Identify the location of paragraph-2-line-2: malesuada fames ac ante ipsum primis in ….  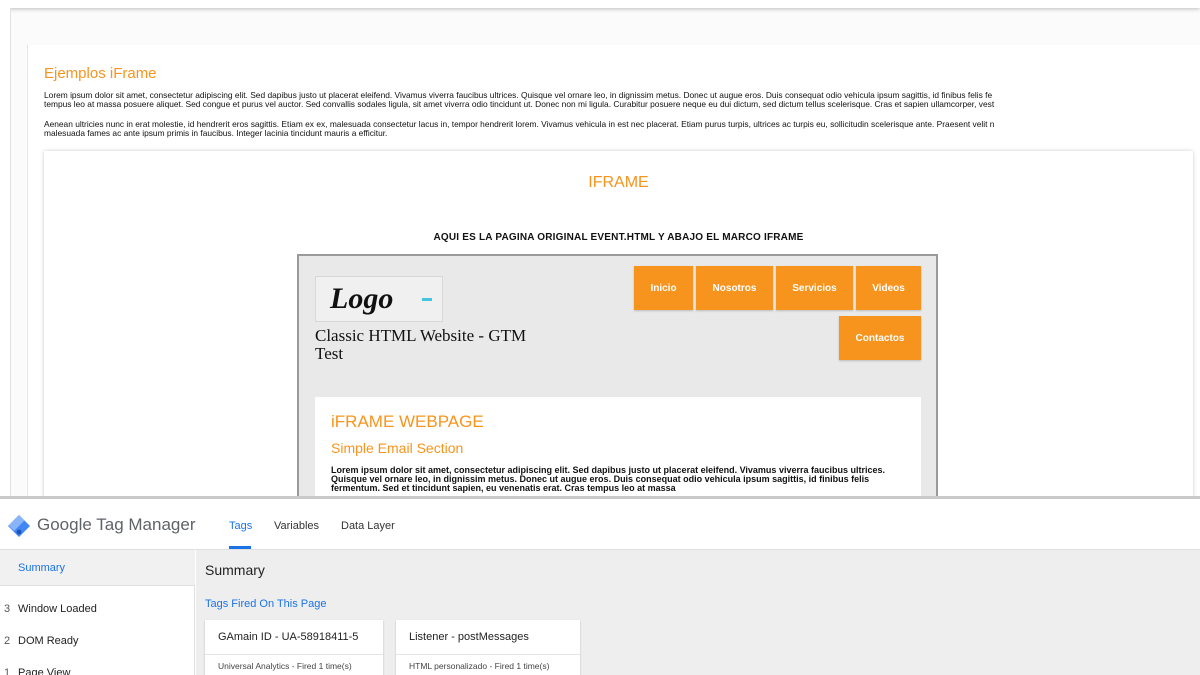
(216, 133).